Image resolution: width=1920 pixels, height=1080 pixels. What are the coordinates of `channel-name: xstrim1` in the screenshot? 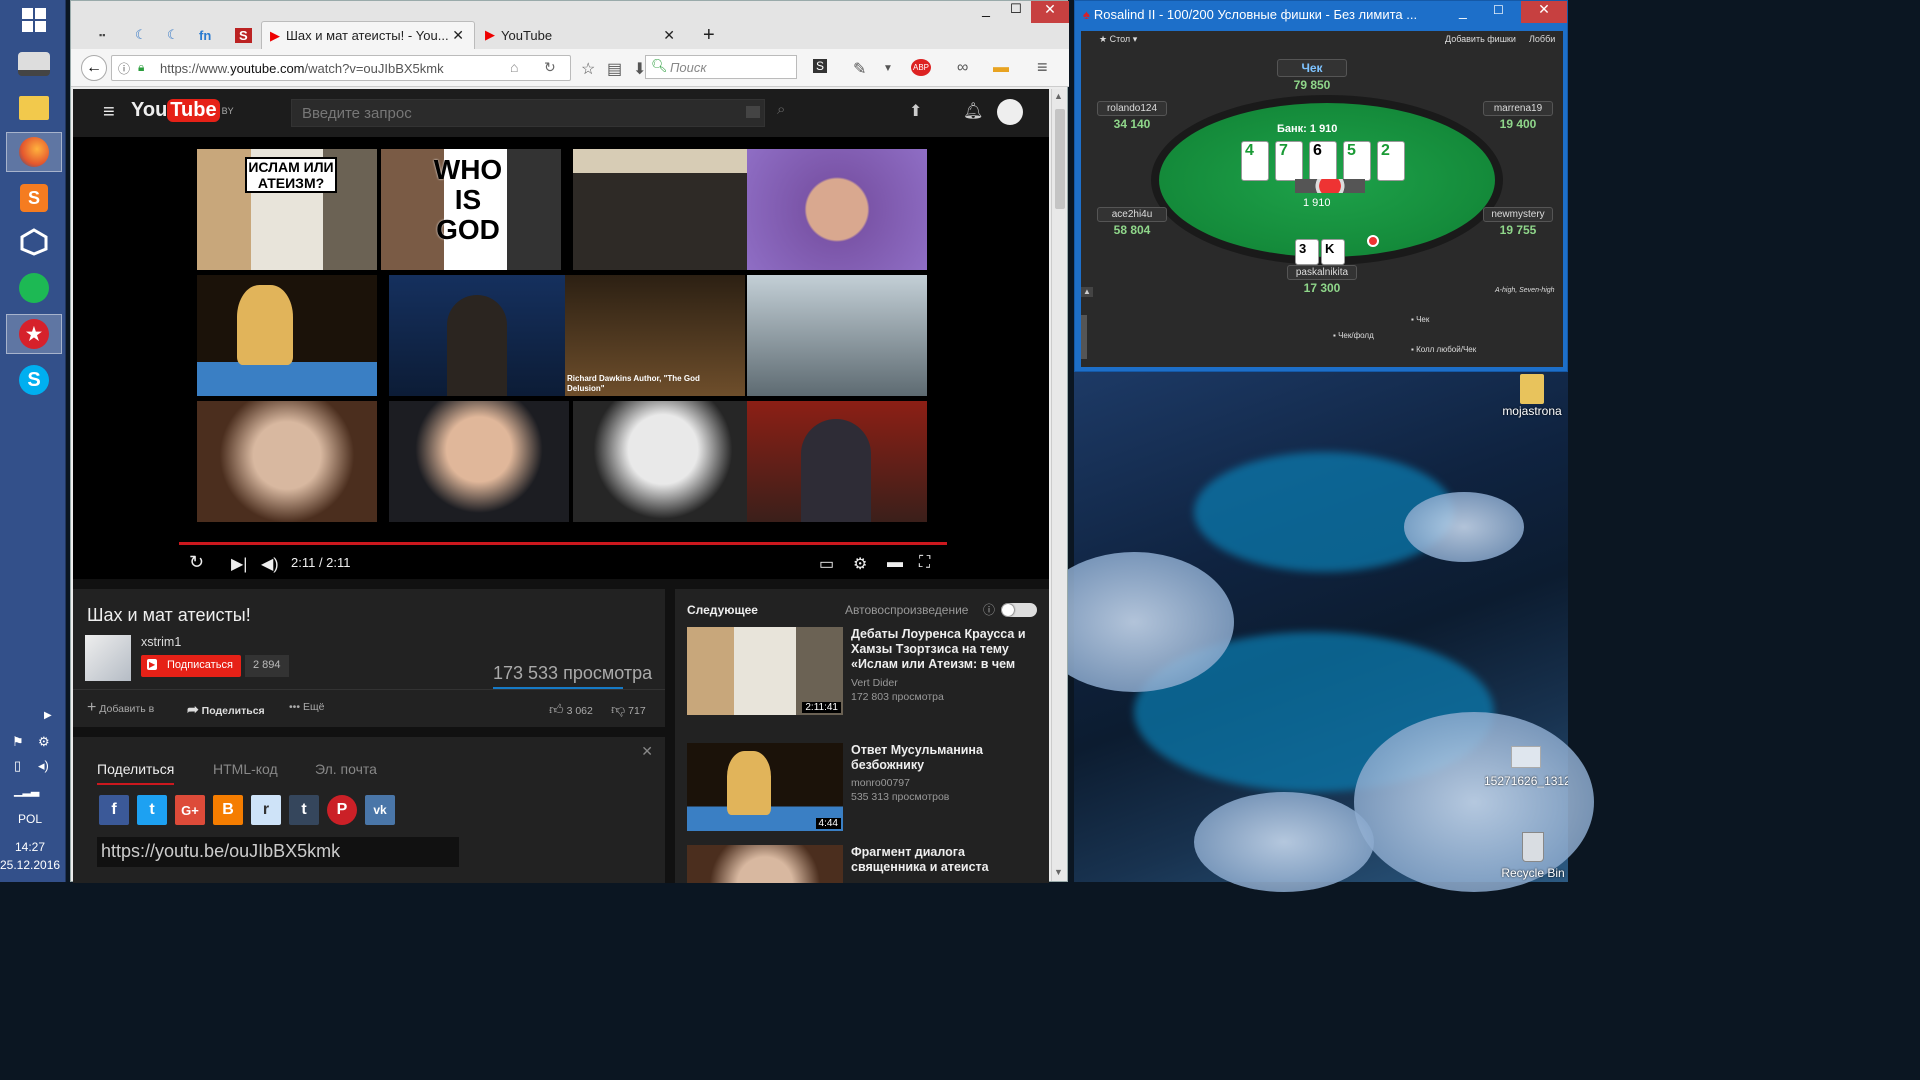 It's located at (161, 642).